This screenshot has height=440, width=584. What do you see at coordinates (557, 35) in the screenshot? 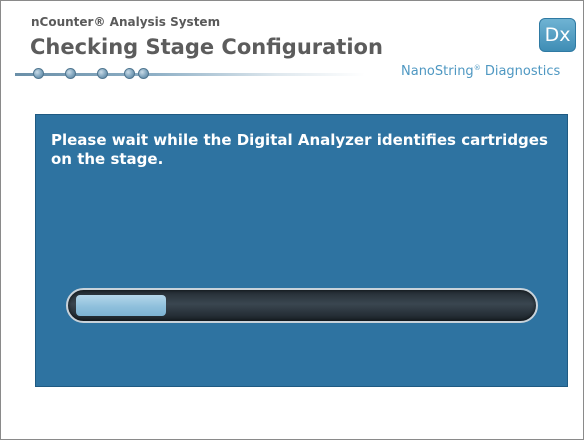
I see `dx-logo-badge: Dx` at bounding box center [557, 35].